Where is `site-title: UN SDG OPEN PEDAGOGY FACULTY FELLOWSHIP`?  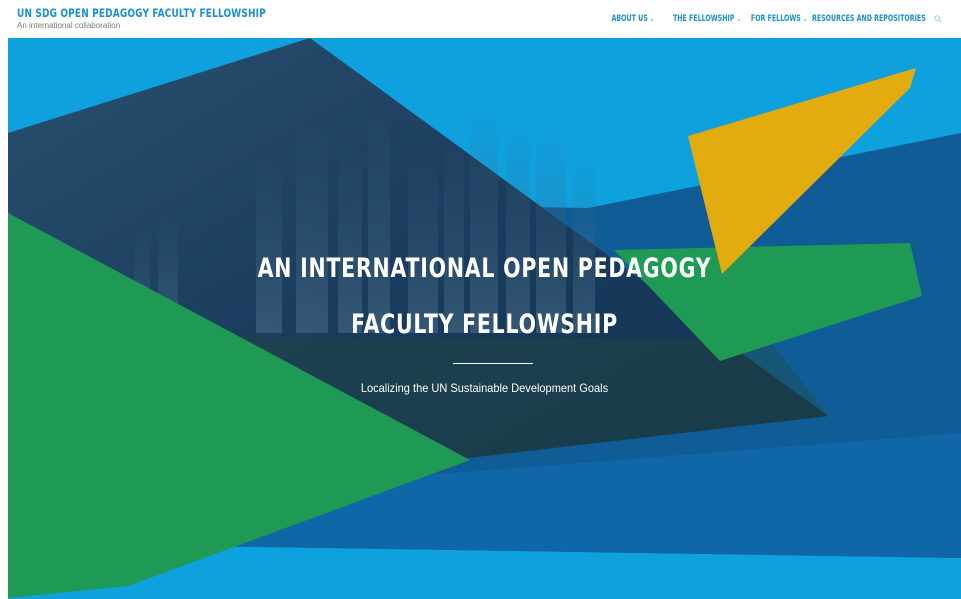 site-title: UN SDG OPEN PEDAGOGY FACULTY FELLOWSHIP is located at coordinates (141, 14).